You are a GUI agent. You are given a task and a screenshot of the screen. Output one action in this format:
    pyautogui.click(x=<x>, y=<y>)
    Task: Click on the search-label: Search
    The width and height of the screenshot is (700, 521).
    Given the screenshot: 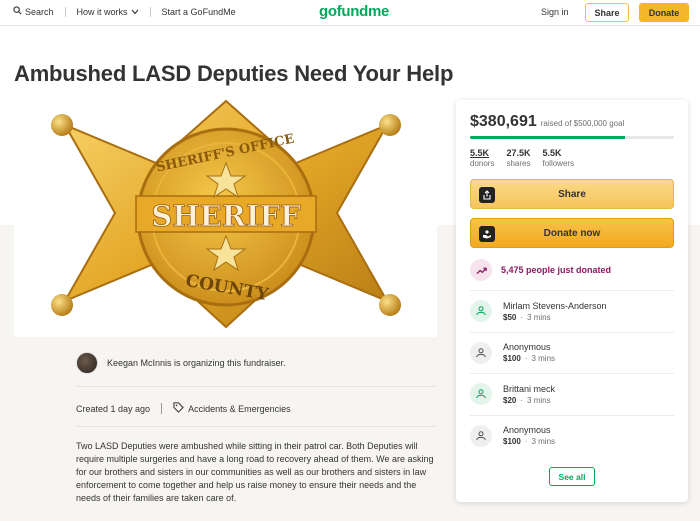 What is the action you would take?
    pyautogui.click(x=39, y=11)
    